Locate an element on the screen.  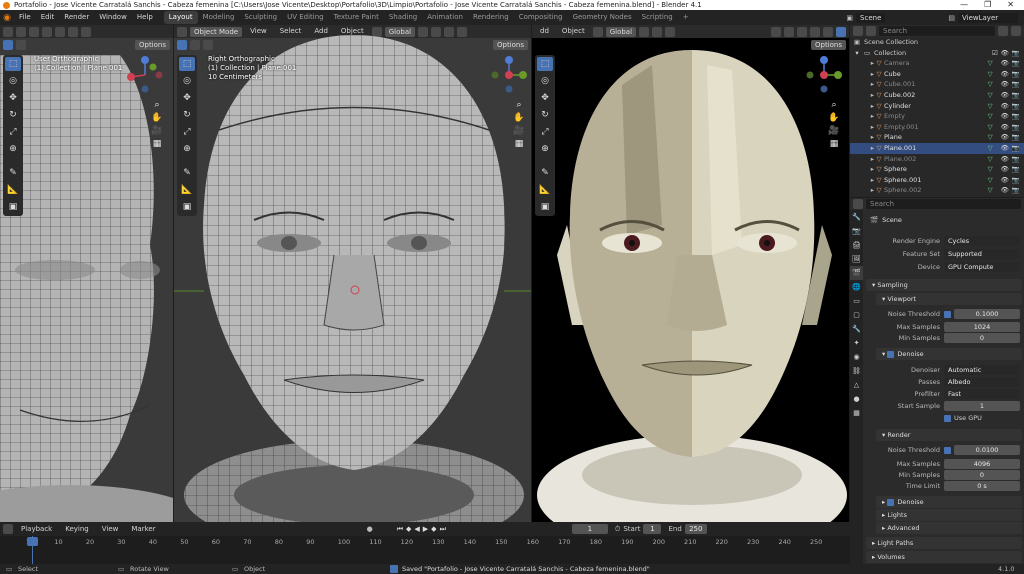
advanced-subpanel-header: ▸ Advanced is located at coordinates (949, 528).